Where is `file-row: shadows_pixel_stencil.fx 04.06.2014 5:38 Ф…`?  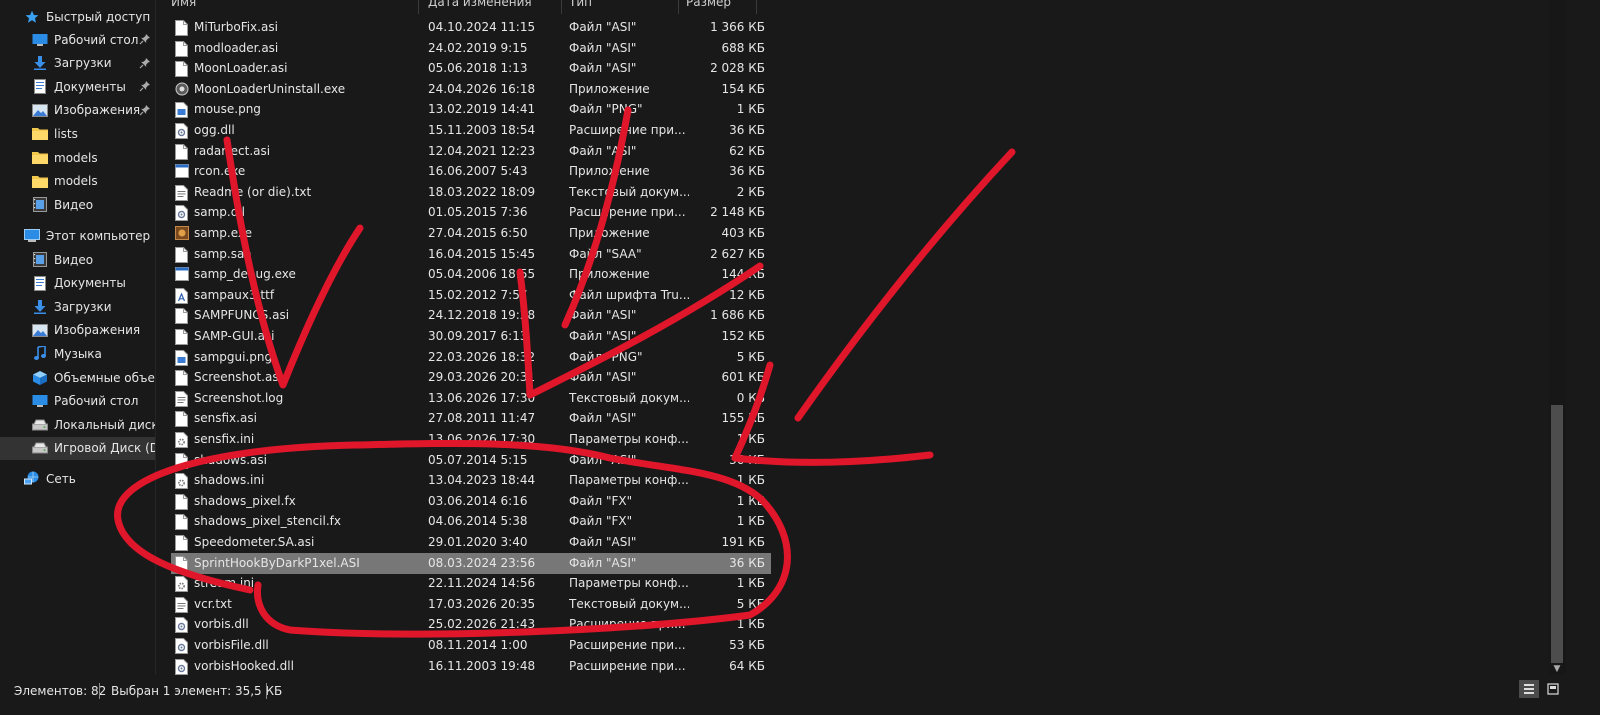 file-row: shadows_pixel_stencil.fx 04.06.2014 5:38 Ф… is located at coordinates (471, 521).